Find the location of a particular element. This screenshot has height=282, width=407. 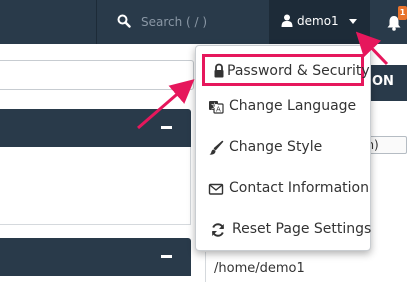

refresh-icon is located at coordinates (218, 230).